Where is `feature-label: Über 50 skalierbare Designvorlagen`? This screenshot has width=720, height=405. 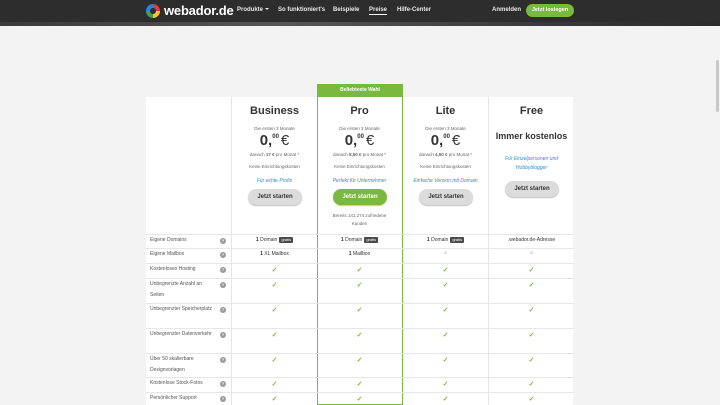 feature-label: Über 50 skalierbare Designvorlagen is located at coordinates (172, 364).